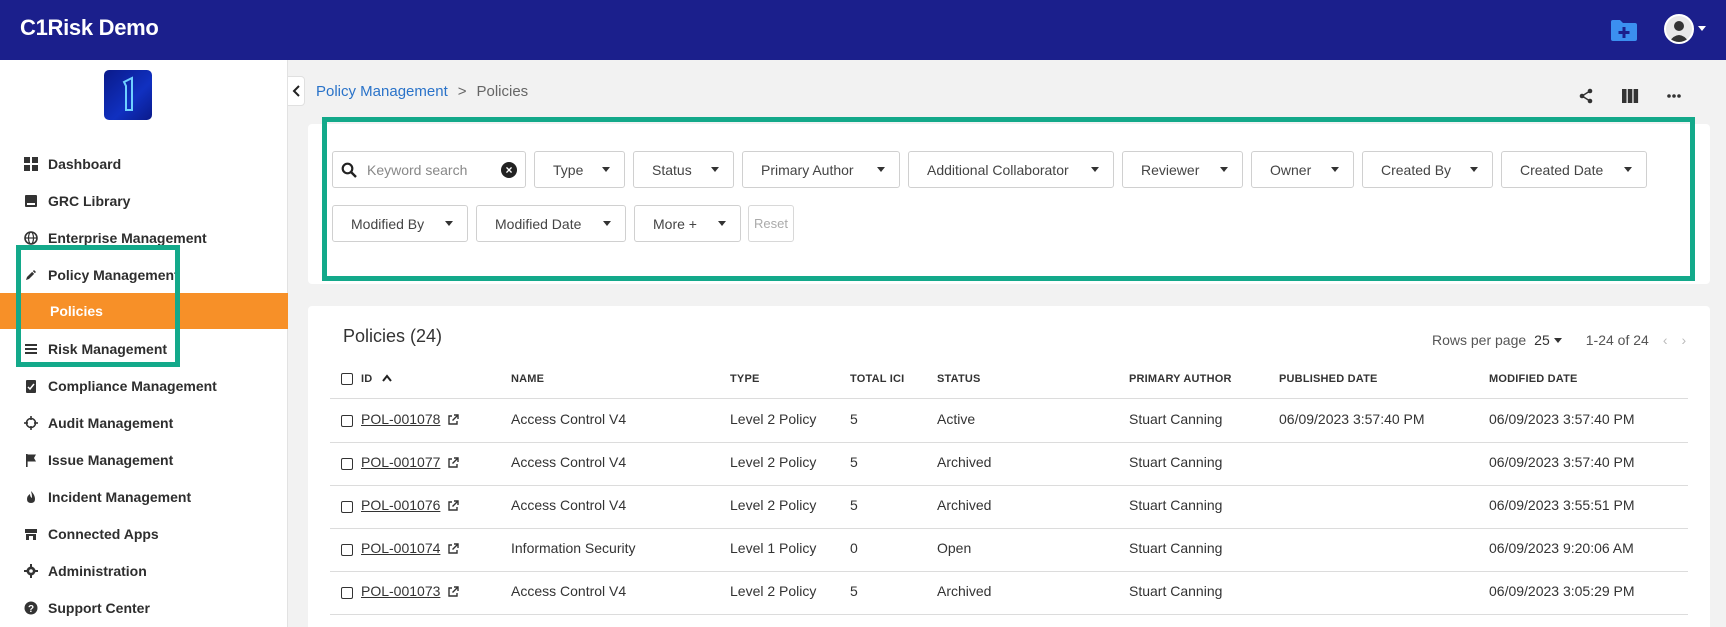 The width and height of the screenshot is (1726, 627). I want to click on sidebar-item-administration: Administration, so click(144, 571).